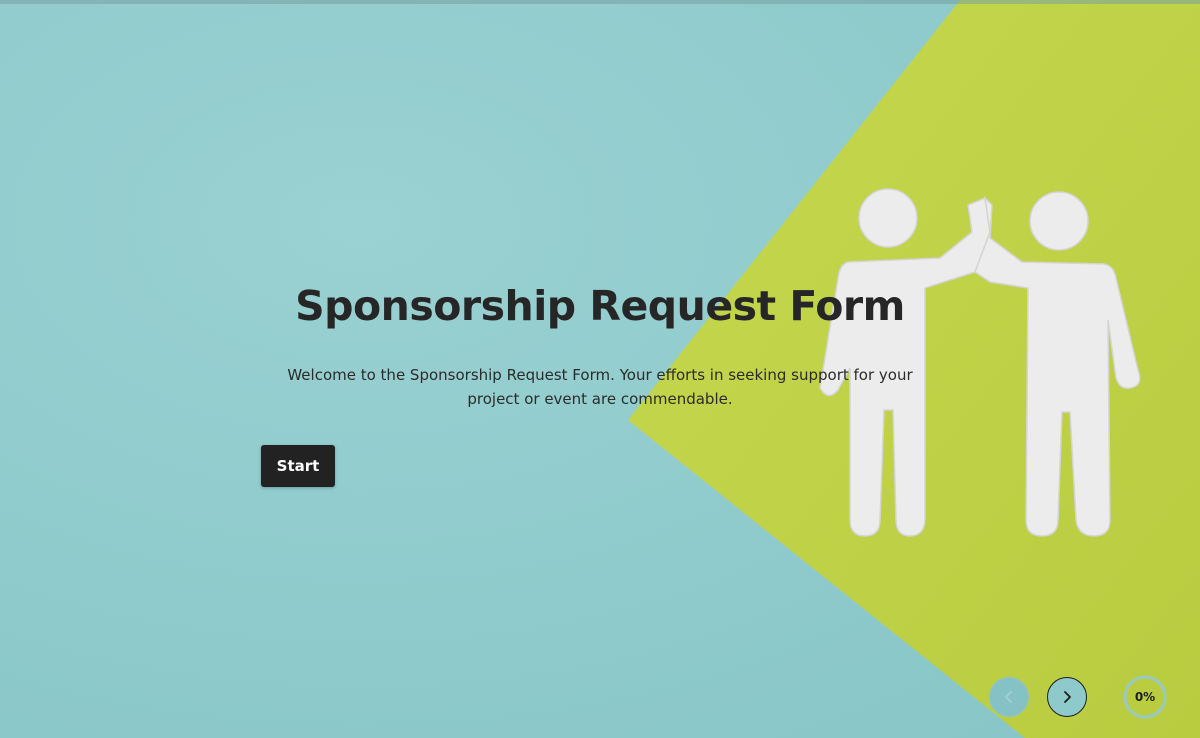  Describe the element at coordinates (600, 2) in the screenshot. I see `progress-bar-track` at that location.